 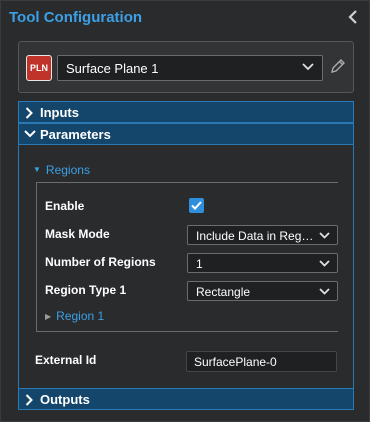 I want to click on tool-select-value: Surface Plane 1, so click(x=112, y=68).